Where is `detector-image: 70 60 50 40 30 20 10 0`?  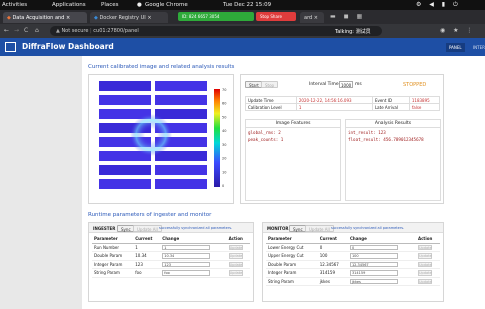
detector-image: 70 60 50 40 30 20 10 0 is located at coordinates (162, 135).